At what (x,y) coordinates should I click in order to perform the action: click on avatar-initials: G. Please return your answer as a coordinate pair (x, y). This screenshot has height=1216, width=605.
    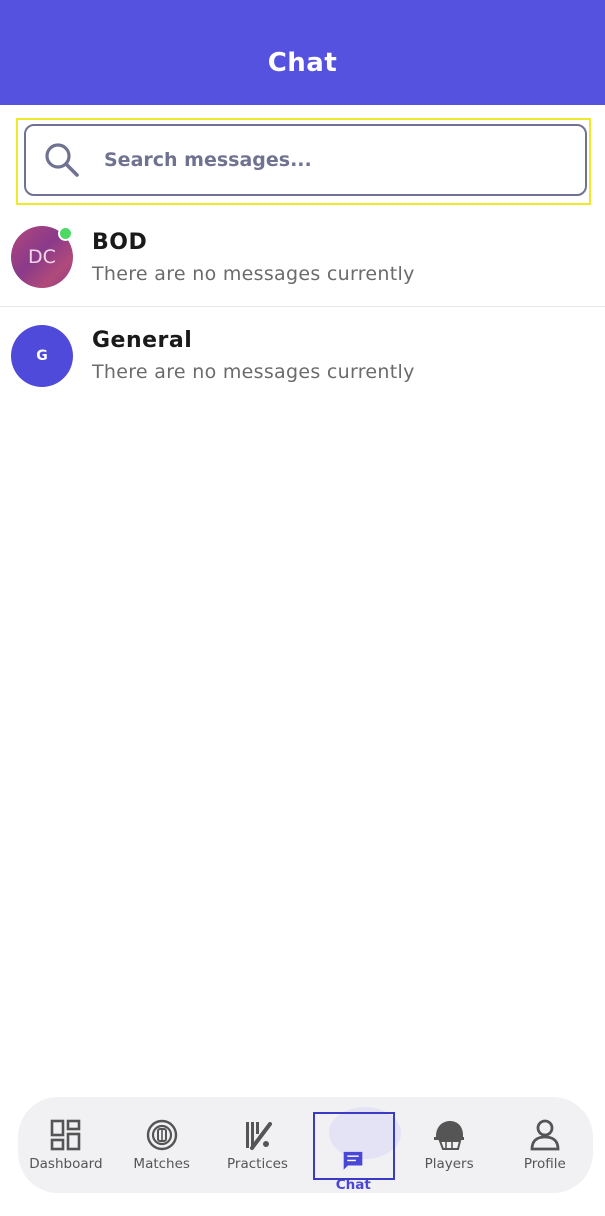
    Looking at the image, I should click on (42, 355).